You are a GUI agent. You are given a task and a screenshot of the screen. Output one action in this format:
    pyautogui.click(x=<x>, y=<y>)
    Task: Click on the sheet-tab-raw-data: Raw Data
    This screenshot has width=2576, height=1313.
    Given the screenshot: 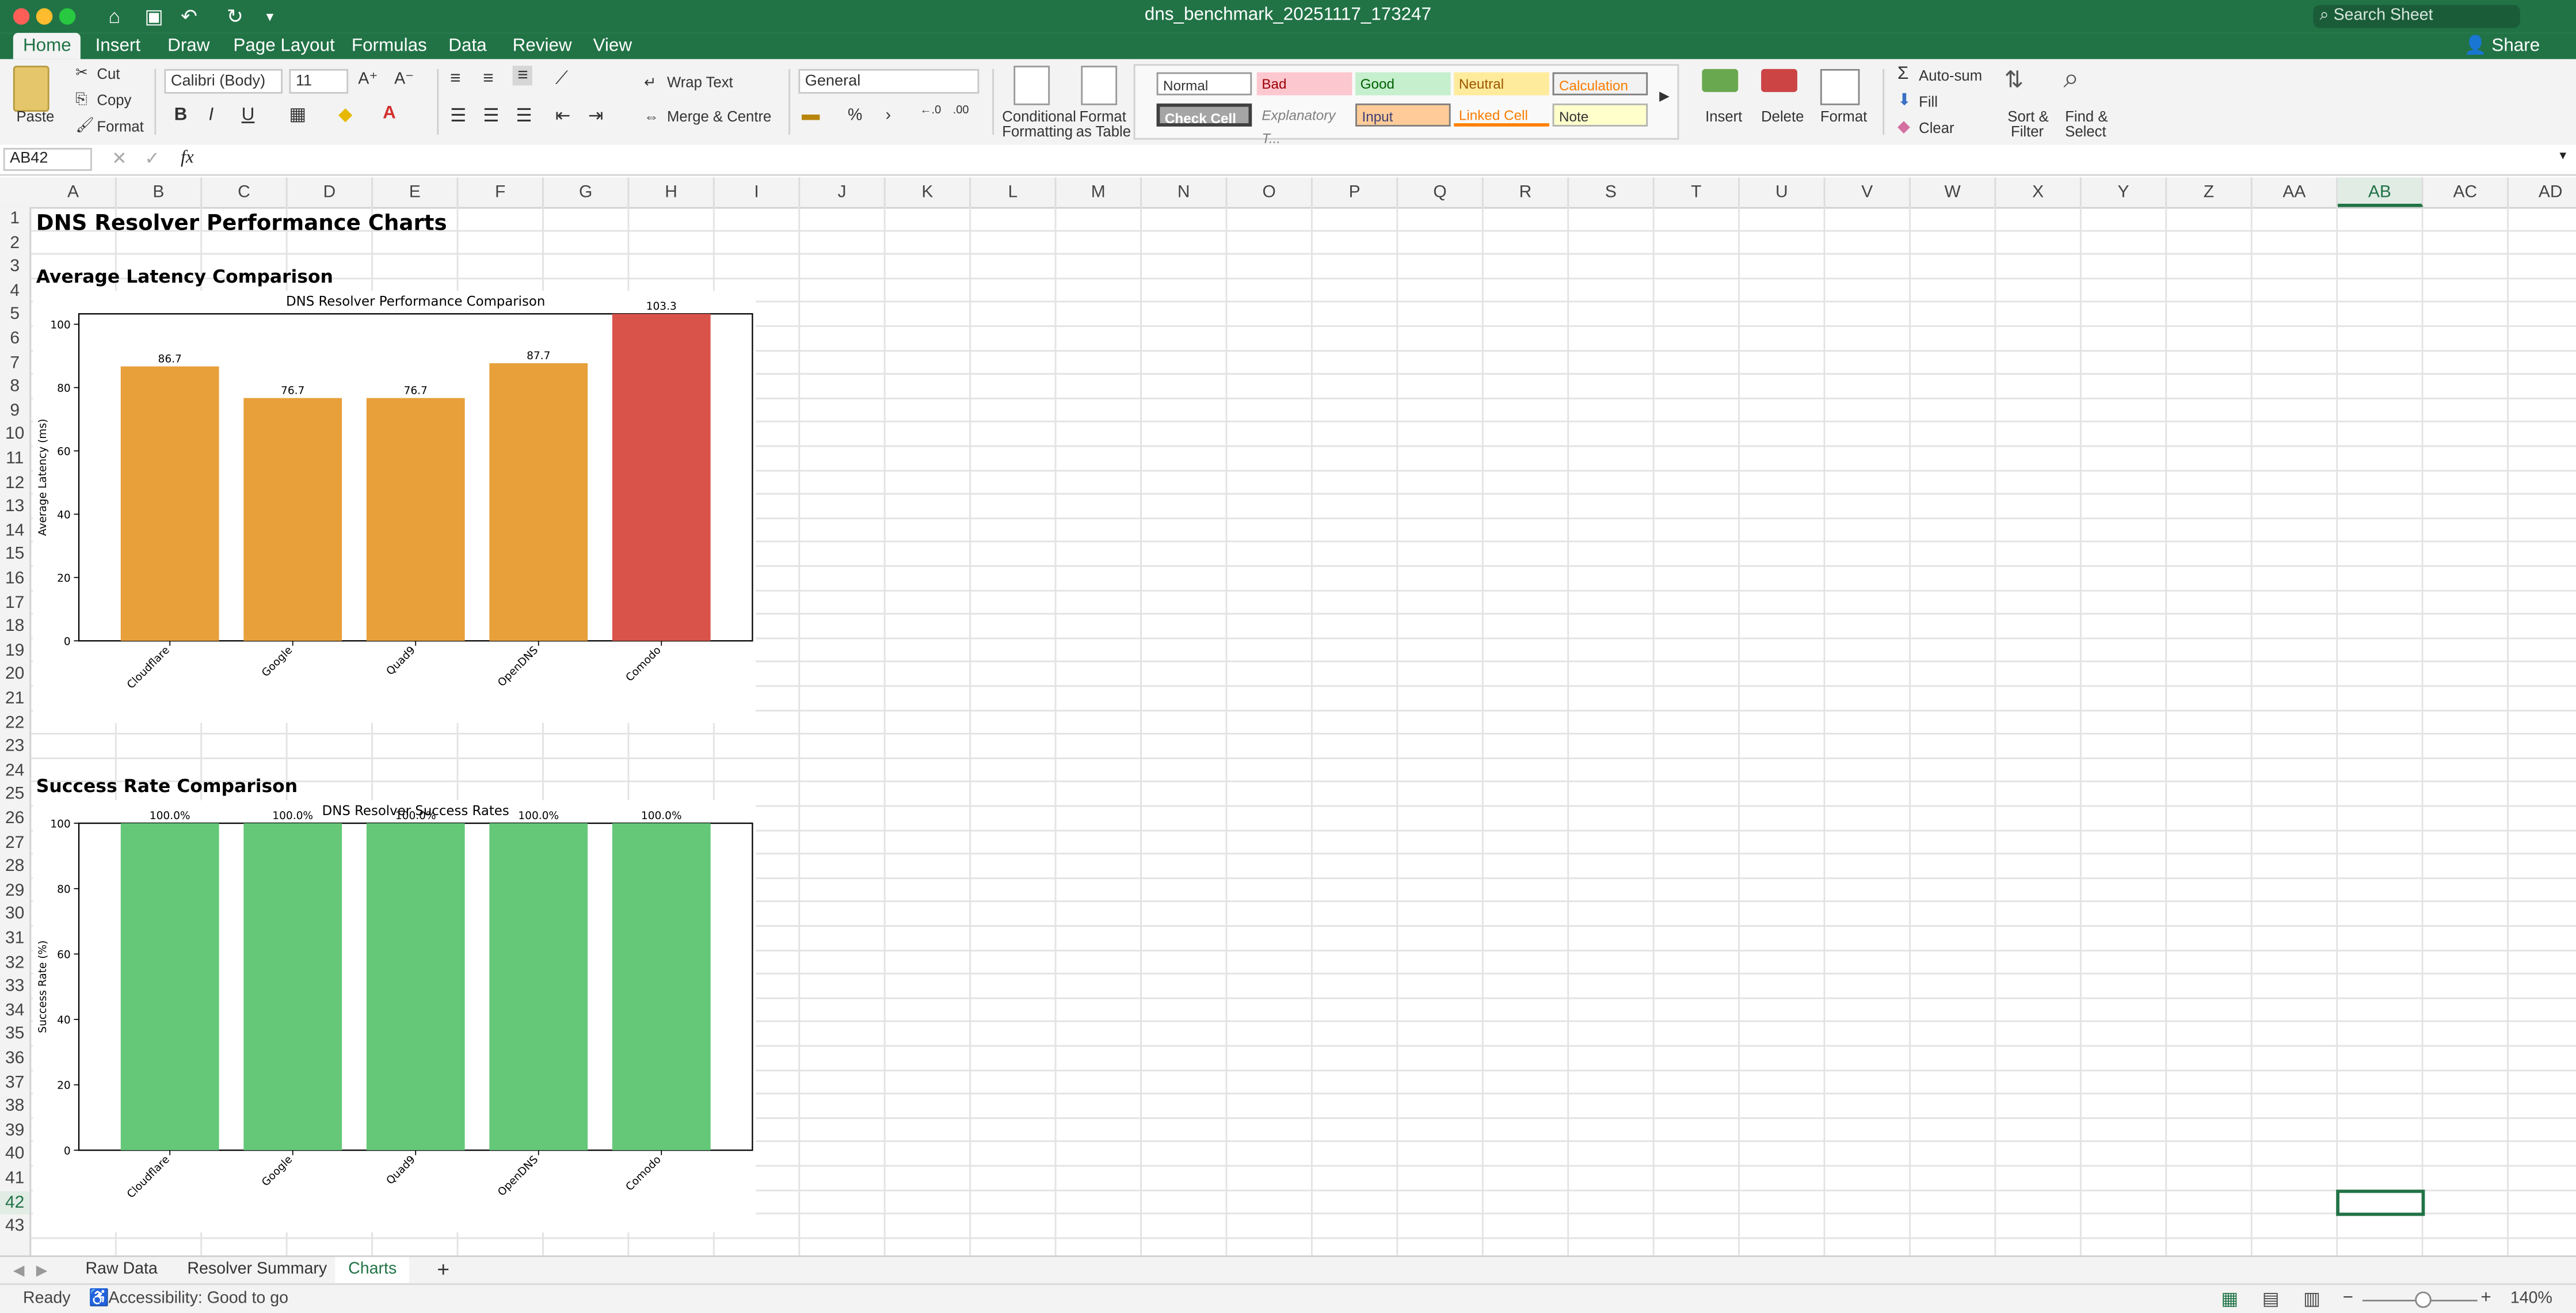 What is the action you would take?
    pyautogui.click(x=122, y=1271)
    